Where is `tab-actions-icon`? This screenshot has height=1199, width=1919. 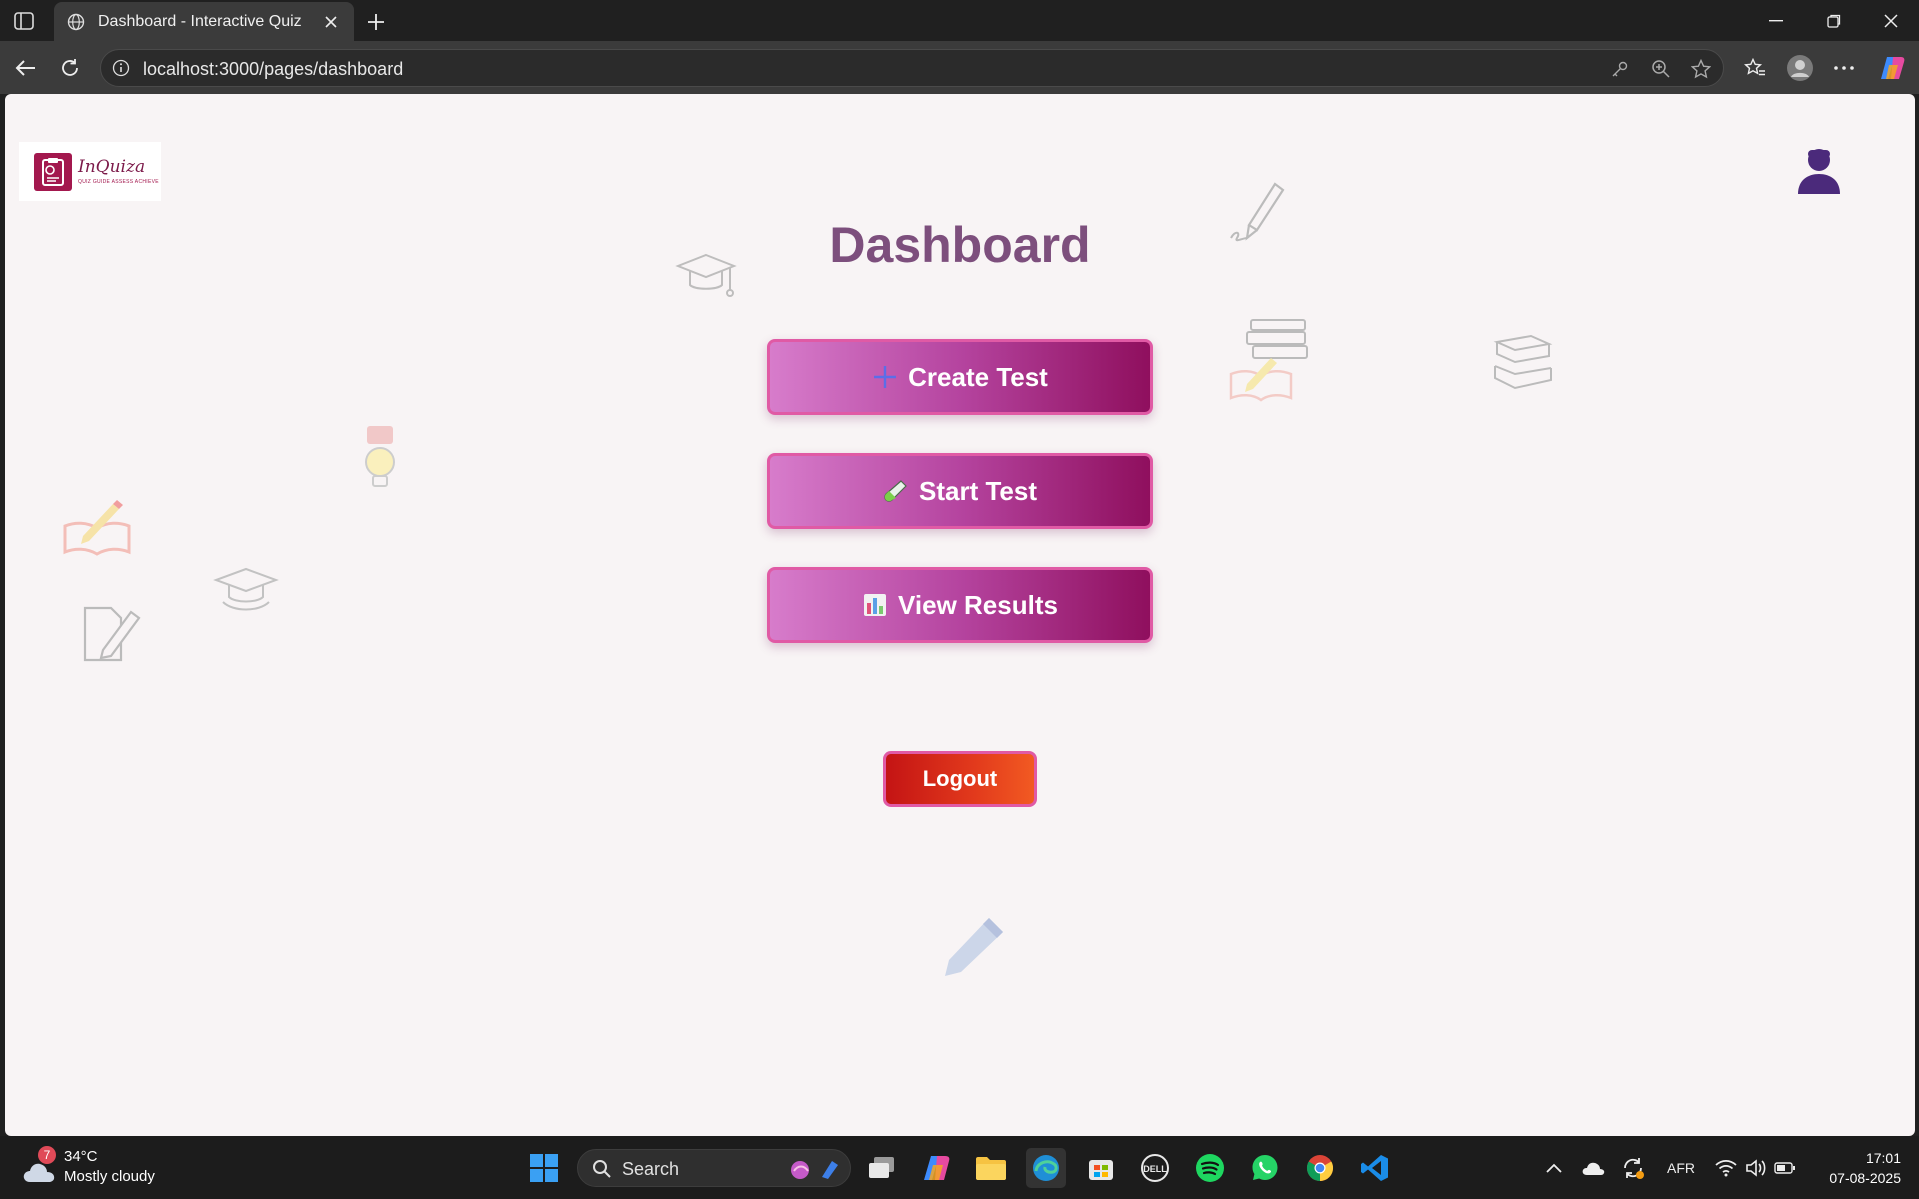
tab-actions-icon is located at coordinates (24, 21).